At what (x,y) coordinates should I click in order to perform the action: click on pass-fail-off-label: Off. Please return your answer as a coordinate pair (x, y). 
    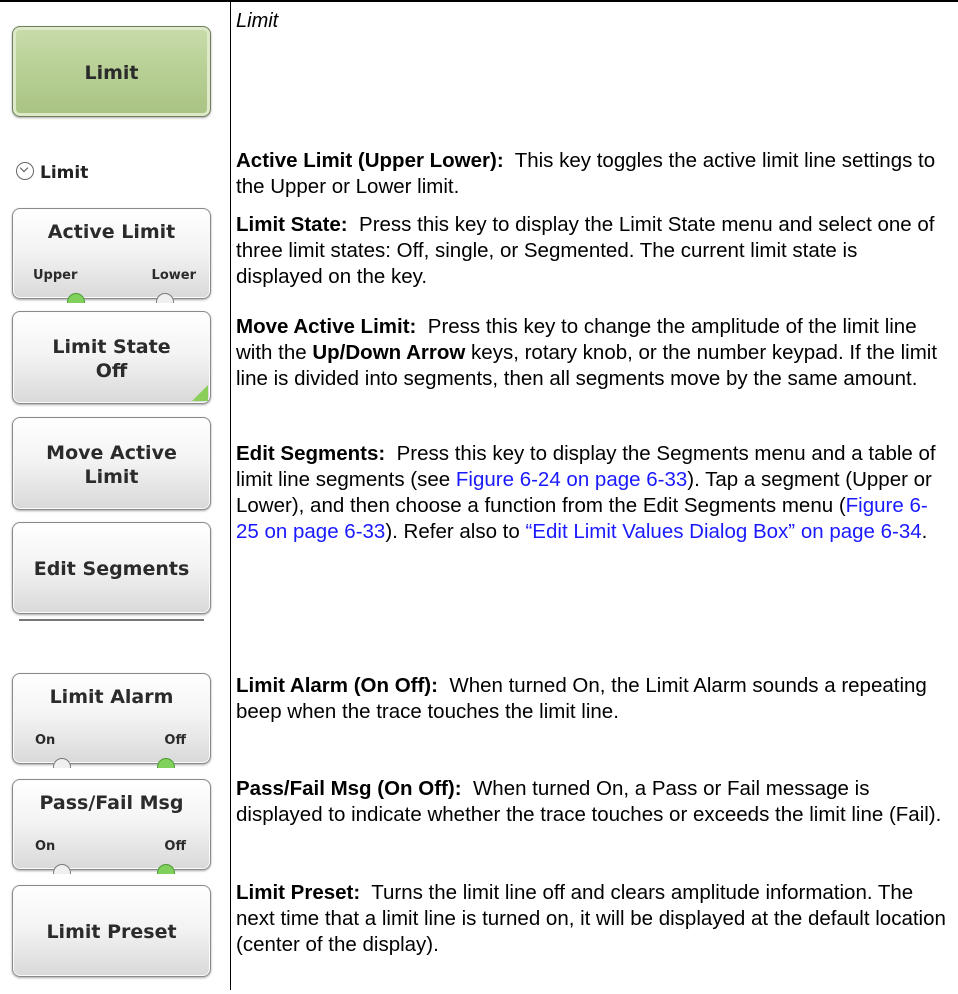
    Looking at the image, I should click on (175, 846).